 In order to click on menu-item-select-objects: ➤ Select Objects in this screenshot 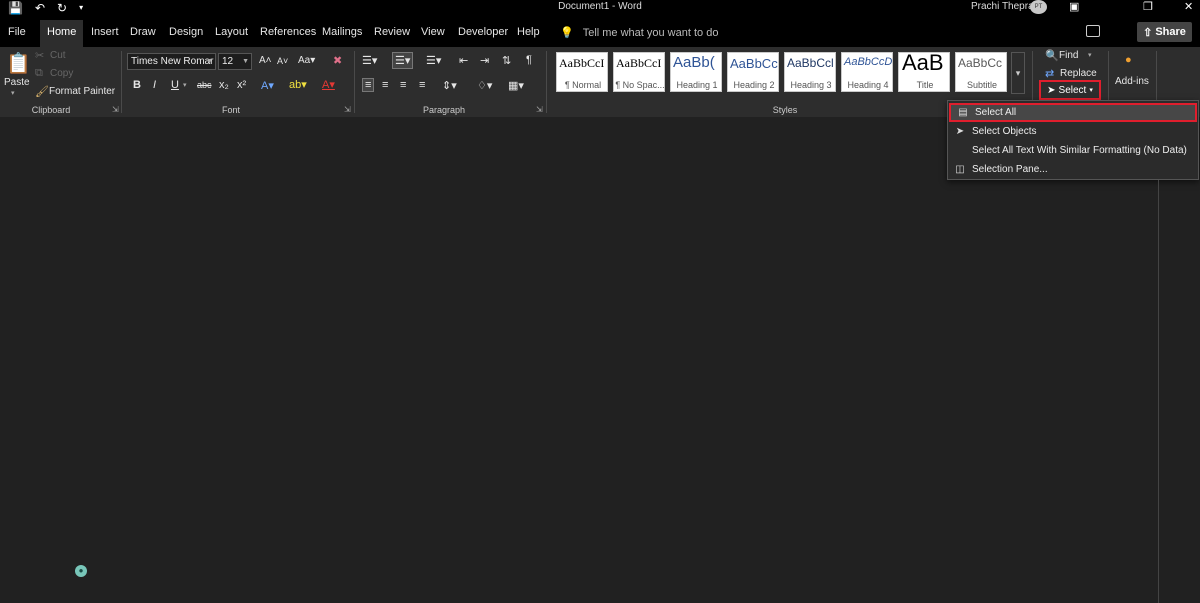, I will do `click(1073, 131)`.